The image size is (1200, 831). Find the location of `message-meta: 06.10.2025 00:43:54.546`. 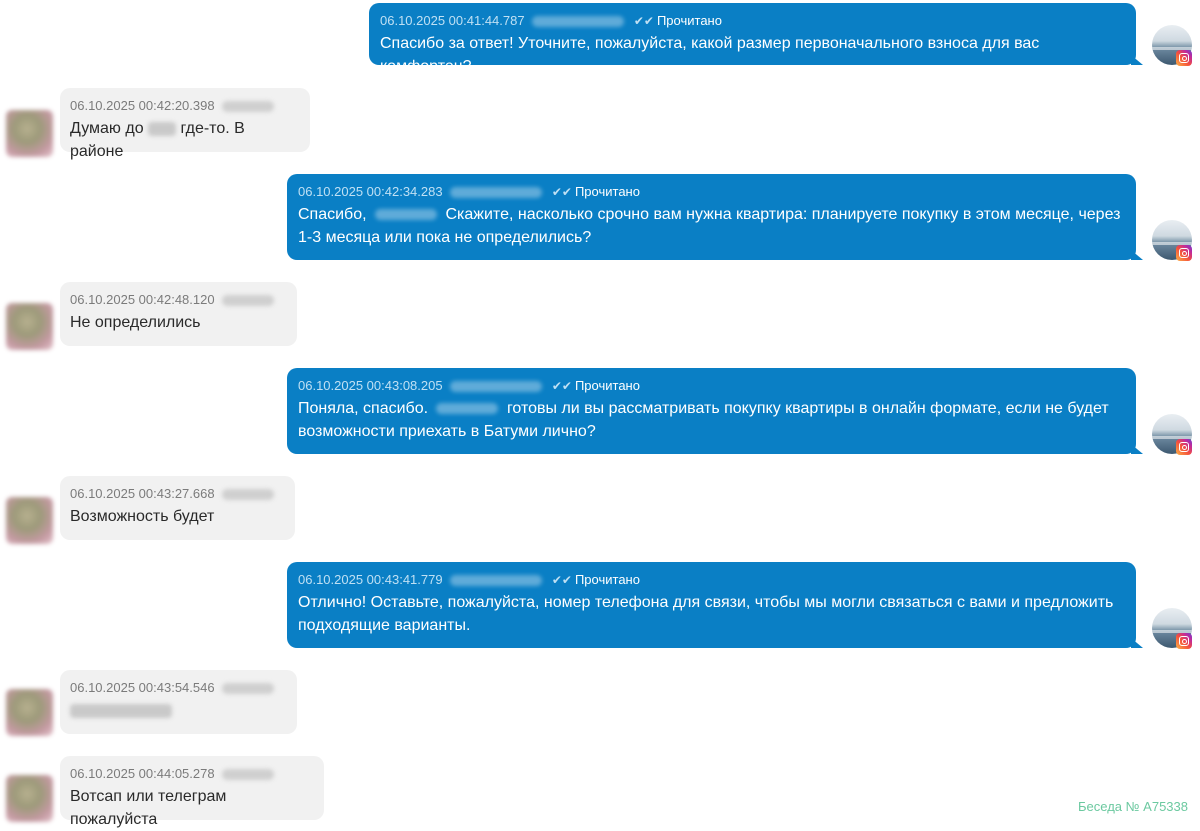

message-meta: 06.10.2025 00:43:54.546 is located at coordinates (176, 688).